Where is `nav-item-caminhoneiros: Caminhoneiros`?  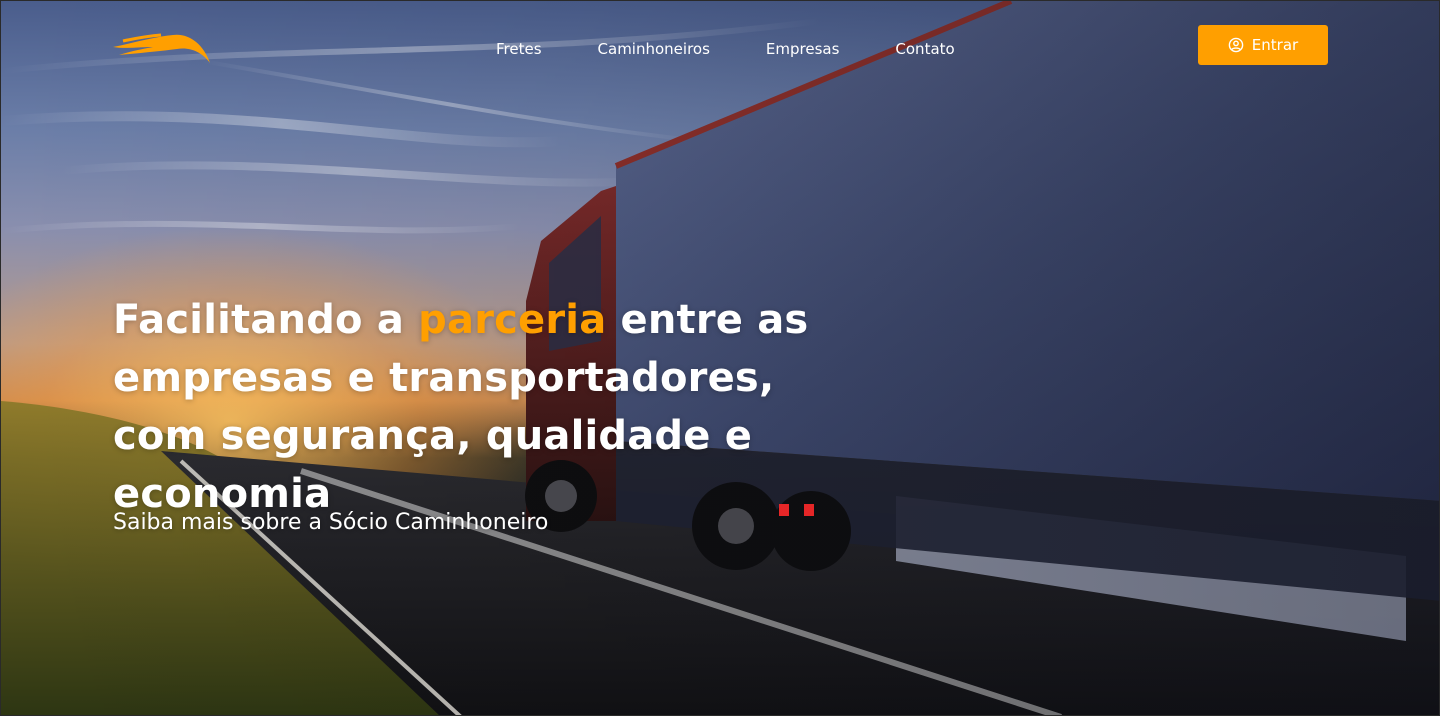 nav-item-caminhoneiros: Caminhoneiros is located at coordinates (654, 49).